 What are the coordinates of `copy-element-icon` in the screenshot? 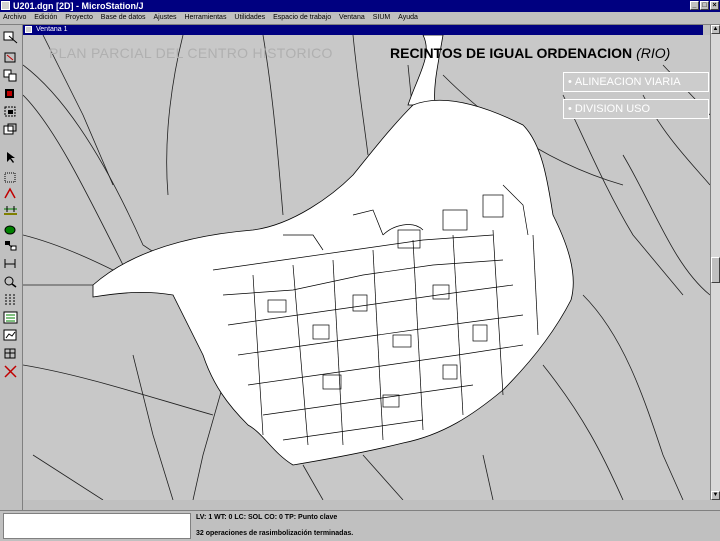 It's located at (10, 75).